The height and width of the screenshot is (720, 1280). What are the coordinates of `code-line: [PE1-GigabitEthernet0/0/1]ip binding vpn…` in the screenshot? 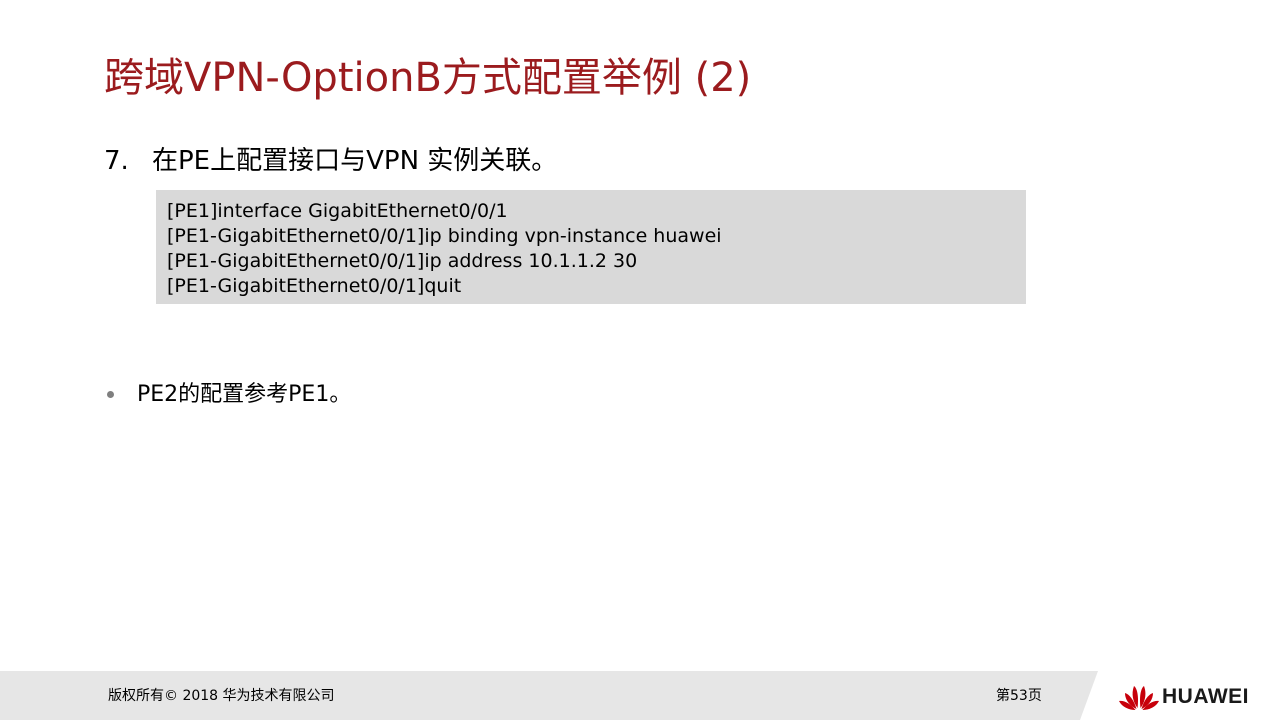 It's located at (444, 236).